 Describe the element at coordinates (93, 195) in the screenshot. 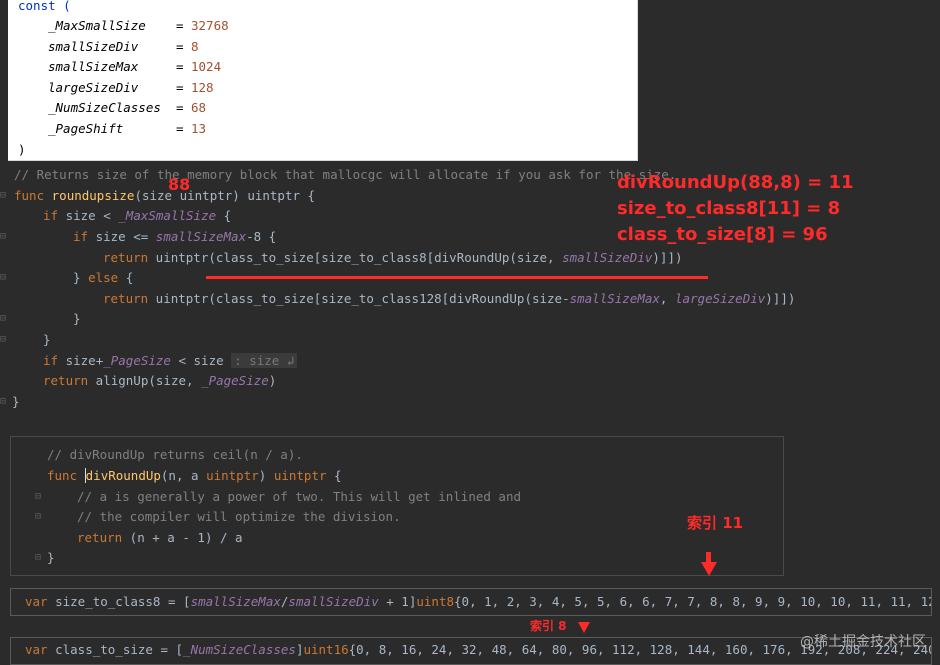

I see `func-name-roundupsize: roundupsize` at that location.